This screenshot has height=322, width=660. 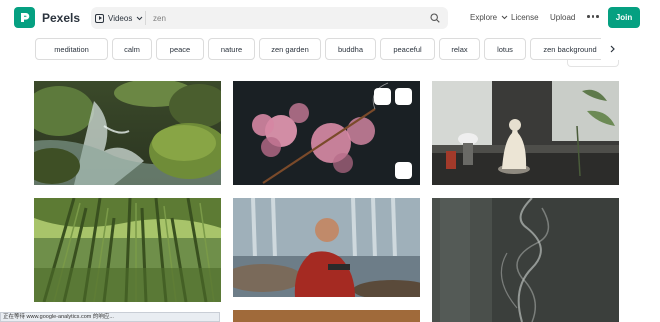 What do you see at coordinates (525, 17) in the screenshot?
I see `nav-license: License` at bounding box center [525, 17].